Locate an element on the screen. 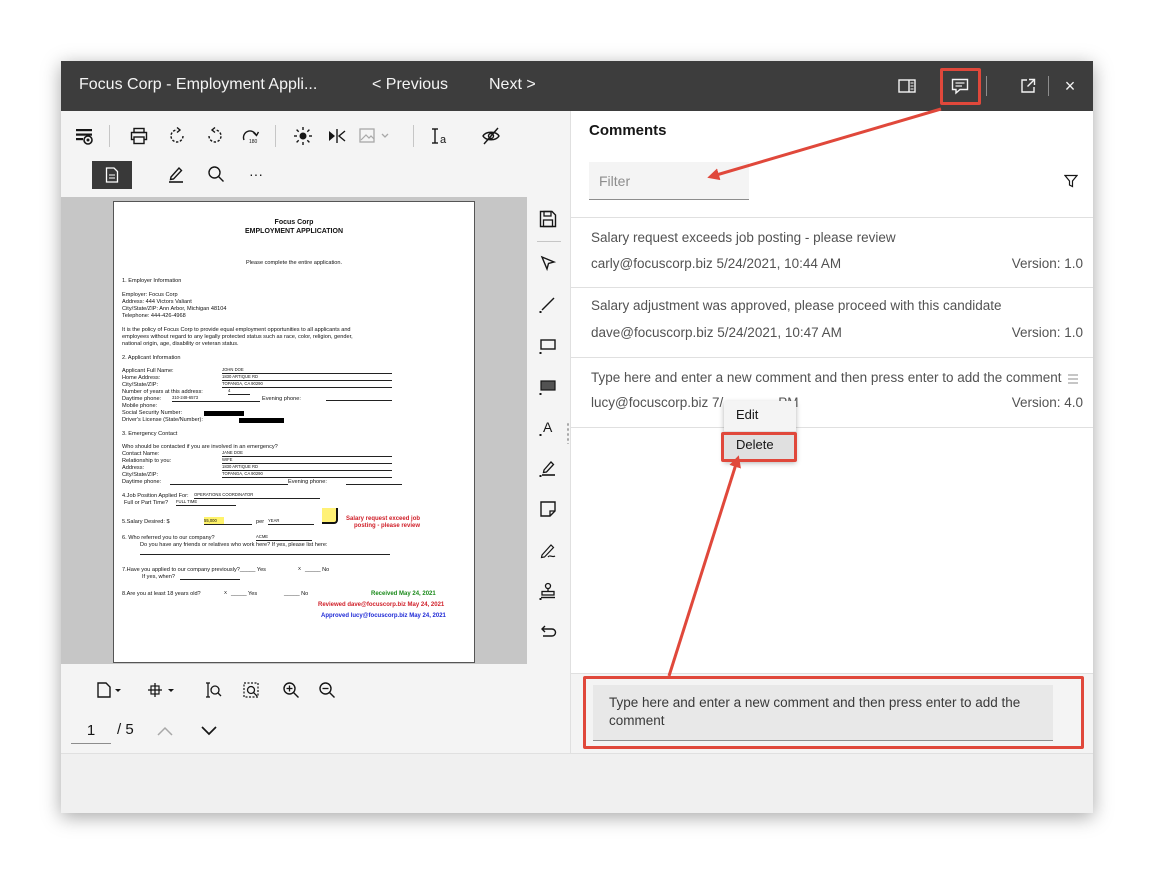 This screenshot has width=1152, height=877. arrow-to-filter is located at coordinates (824, 144).